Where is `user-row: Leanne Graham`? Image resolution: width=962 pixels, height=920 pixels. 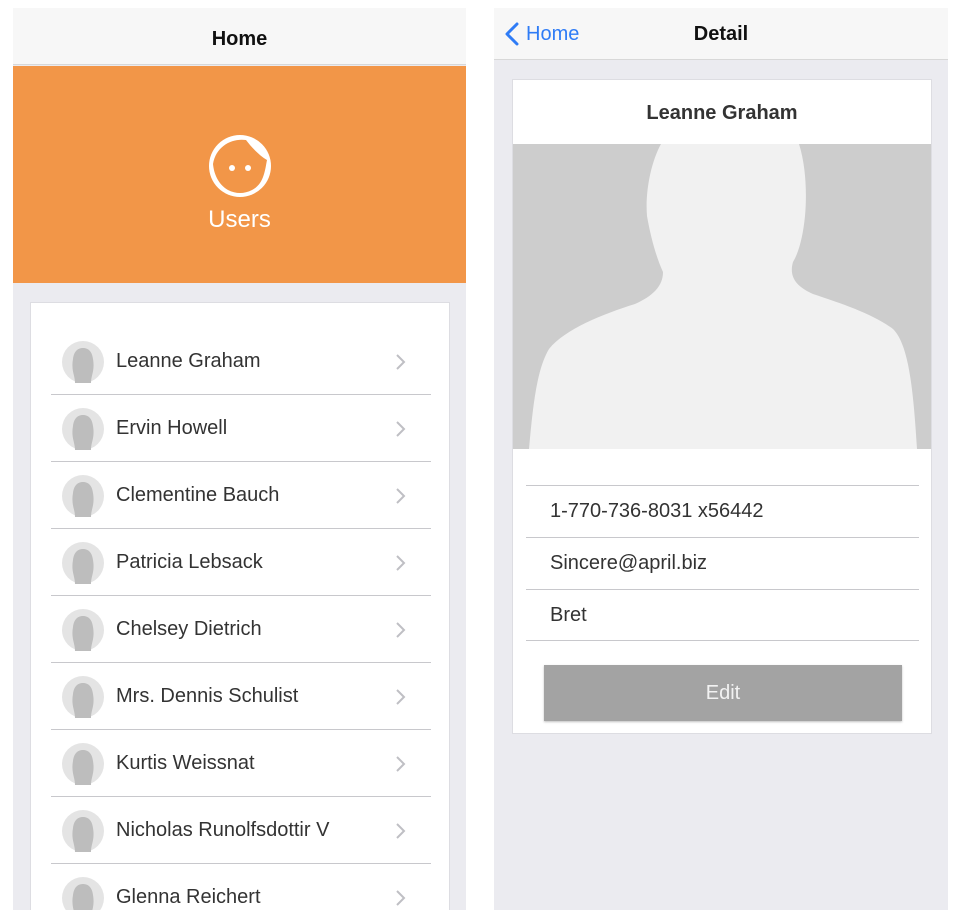 user-row: Leanne Graham is located at coordinates (241, 361).